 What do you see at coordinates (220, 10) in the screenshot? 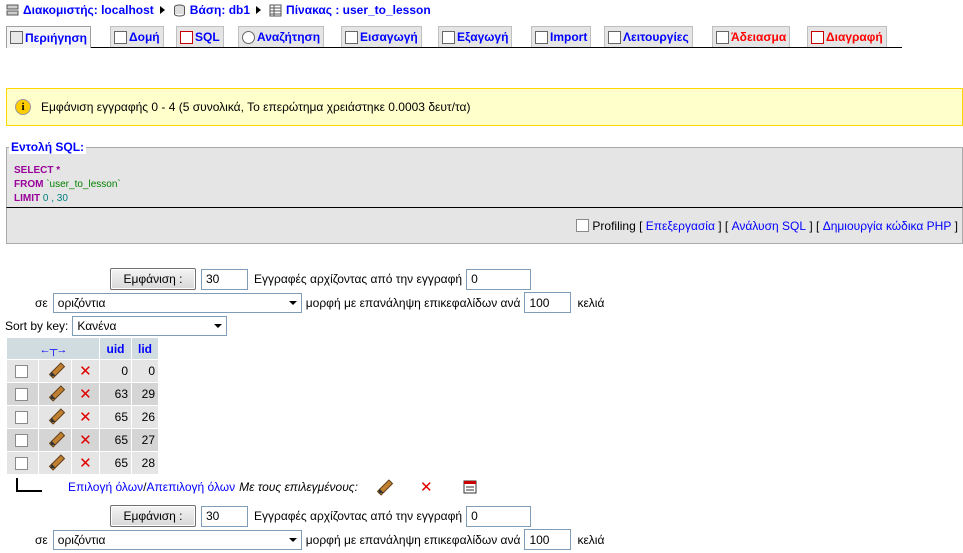
I see `breadcrumb-database: Βάση: db1` at bounding box center [220, 10].